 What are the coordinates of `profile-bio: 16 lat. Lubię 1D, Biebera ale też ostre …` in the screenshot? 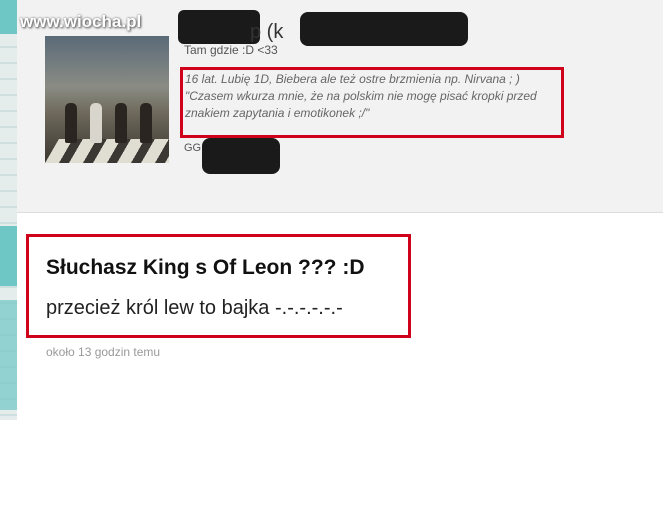 It's located at (361, 96).